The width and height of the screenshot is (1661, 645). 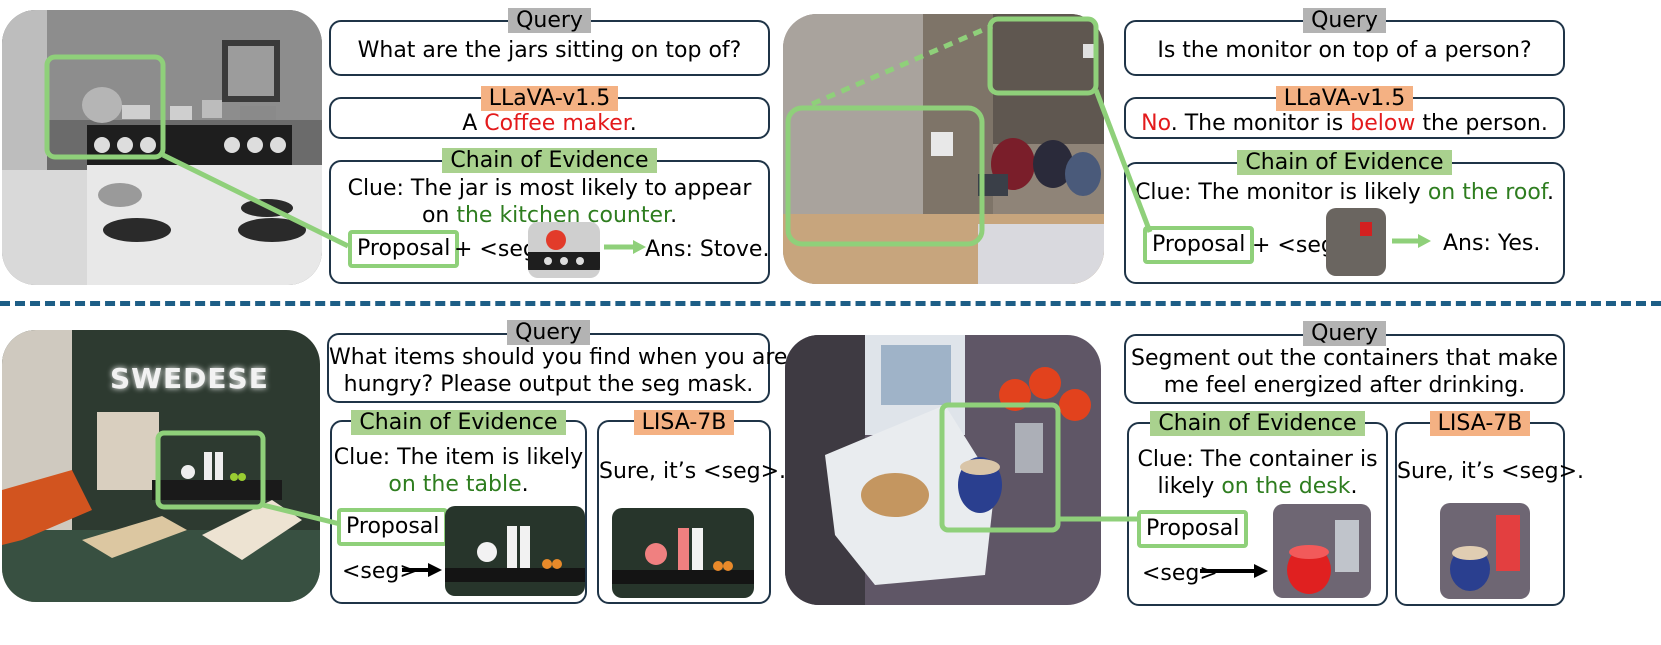 I want to click on monitor-highlight-box, so click(x=1043, y=56).